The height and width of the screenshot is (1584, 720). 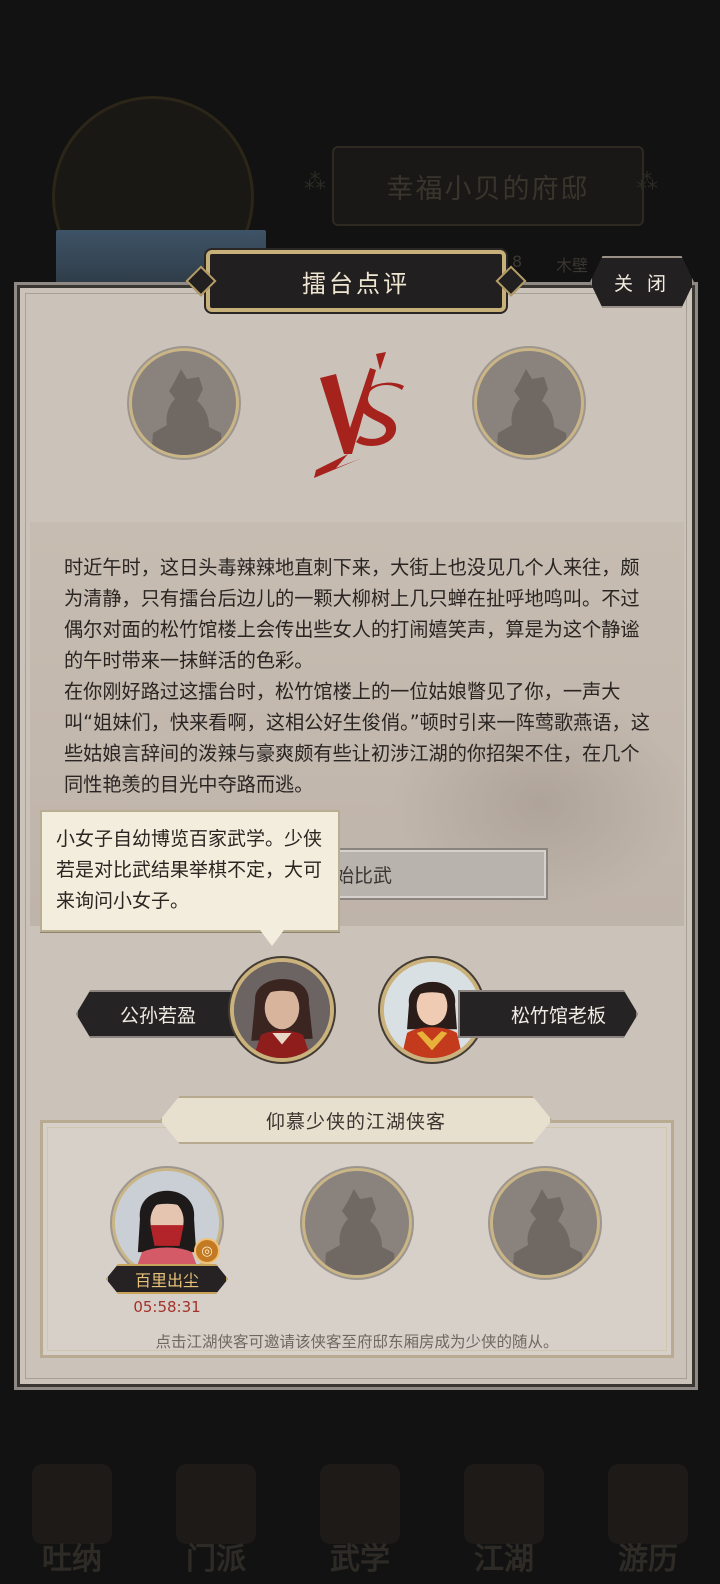 What do you see at coordinates (572, 265) in the screenshot?
I see `background-text: 木壁` at bounding box center [572, 265].